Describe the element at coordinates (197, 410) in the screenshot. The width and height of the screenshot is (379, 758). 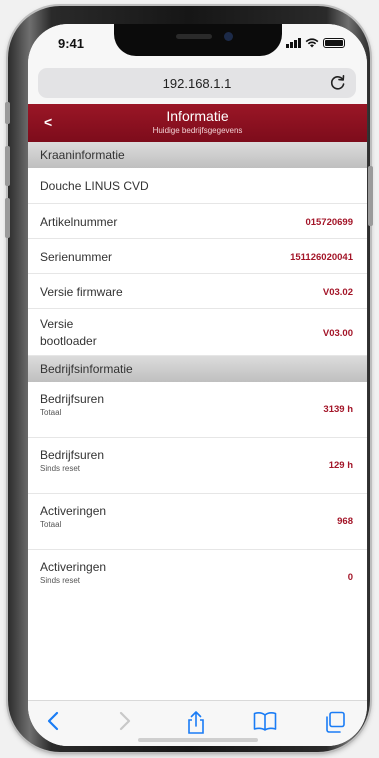
I see `info-row-bedrijfsuren-totaal: Bedrijfsuren Totaal 3139 h` at that location.